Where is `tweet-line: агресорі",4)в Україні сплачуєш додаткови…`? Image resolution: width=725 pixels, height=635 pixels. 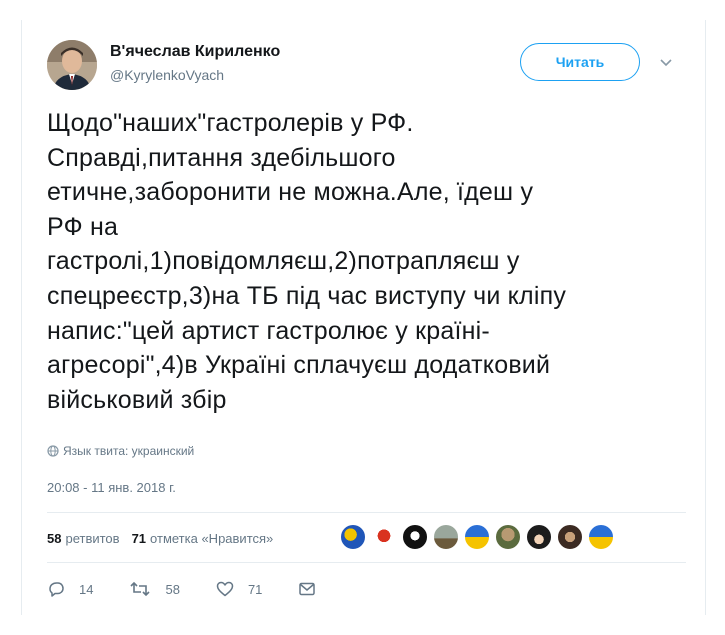 tweet-line: агресорі",4)в Україні сплачуєш додаткови… is located at coordinates (299, 365).